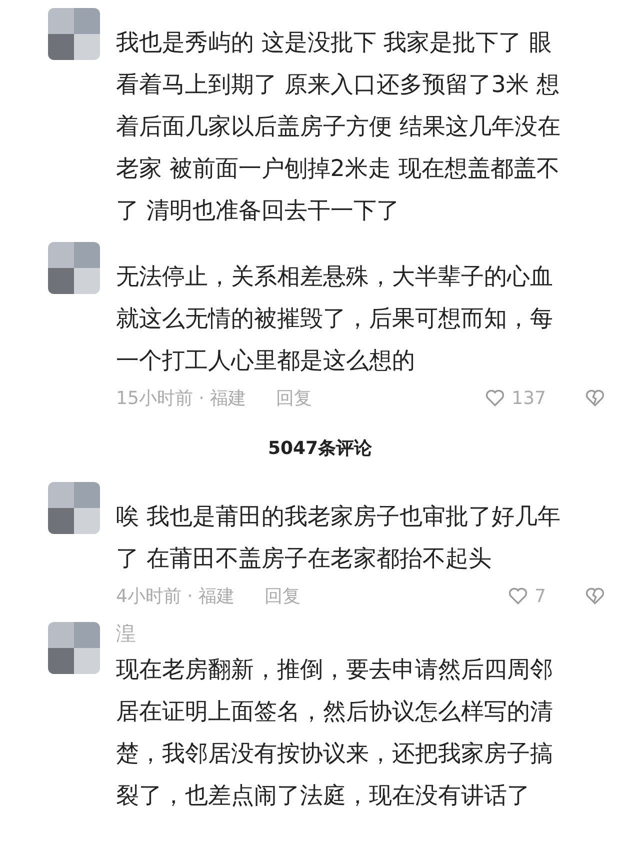 Image resolution: width=640 pixels, height=853 pixels. What do you see at coordinates (175, 596) in the screenshot?
I see `comment-time: 4小时前 · 福建` at bounding box center [175, 596].